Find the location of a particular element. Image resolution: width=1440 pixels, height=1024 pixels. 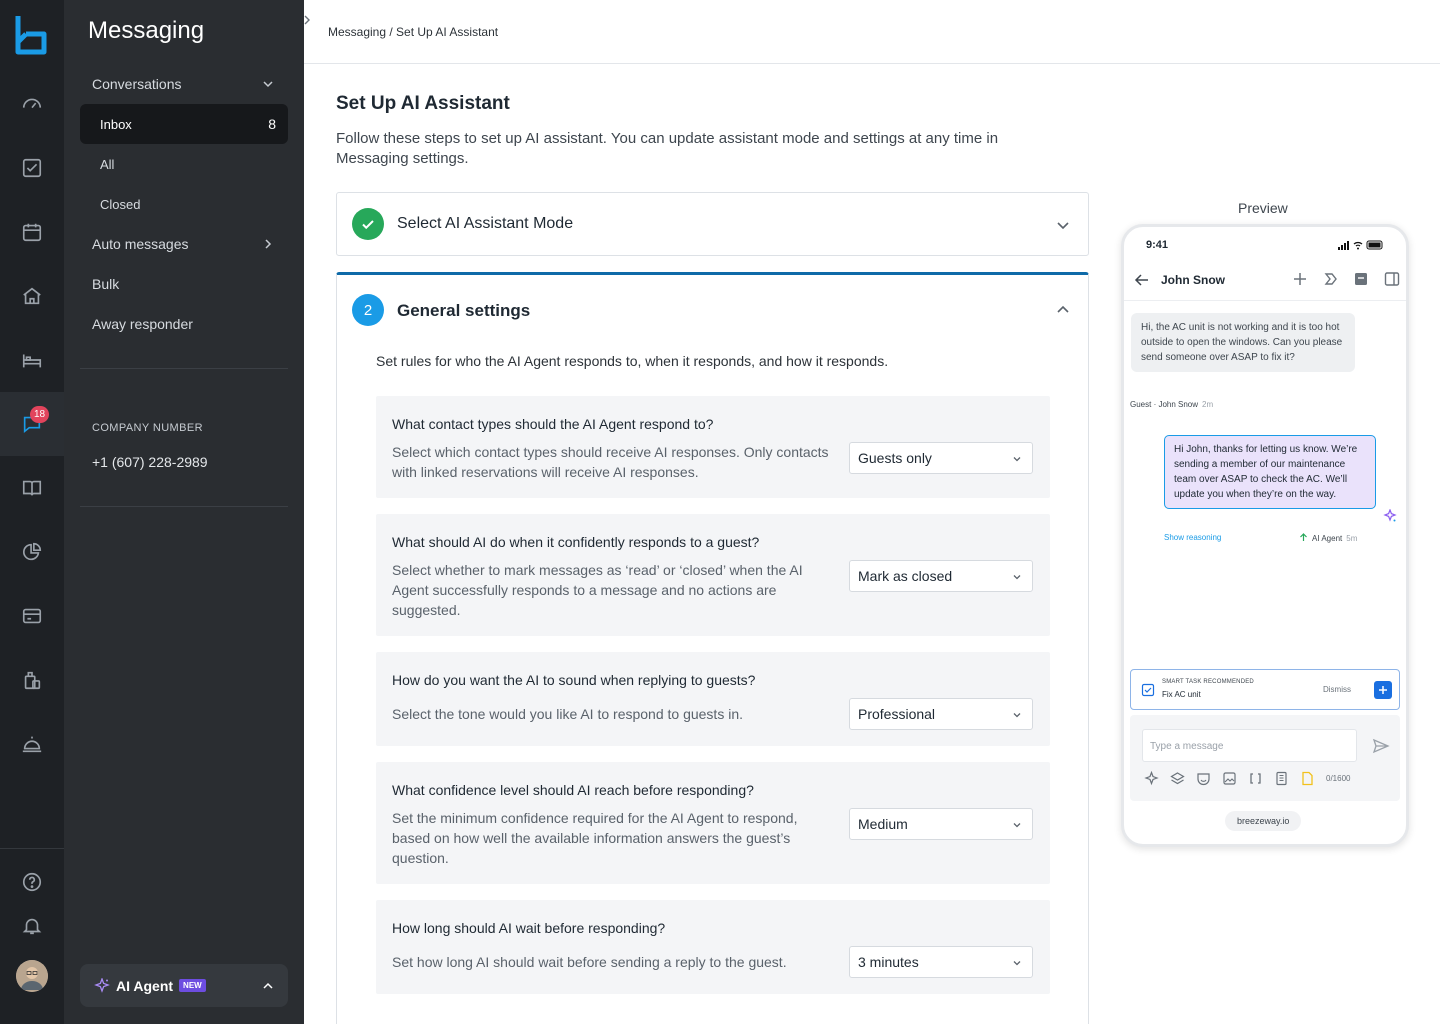

select-value: 3 minutes is located at coordinates (888, 962).